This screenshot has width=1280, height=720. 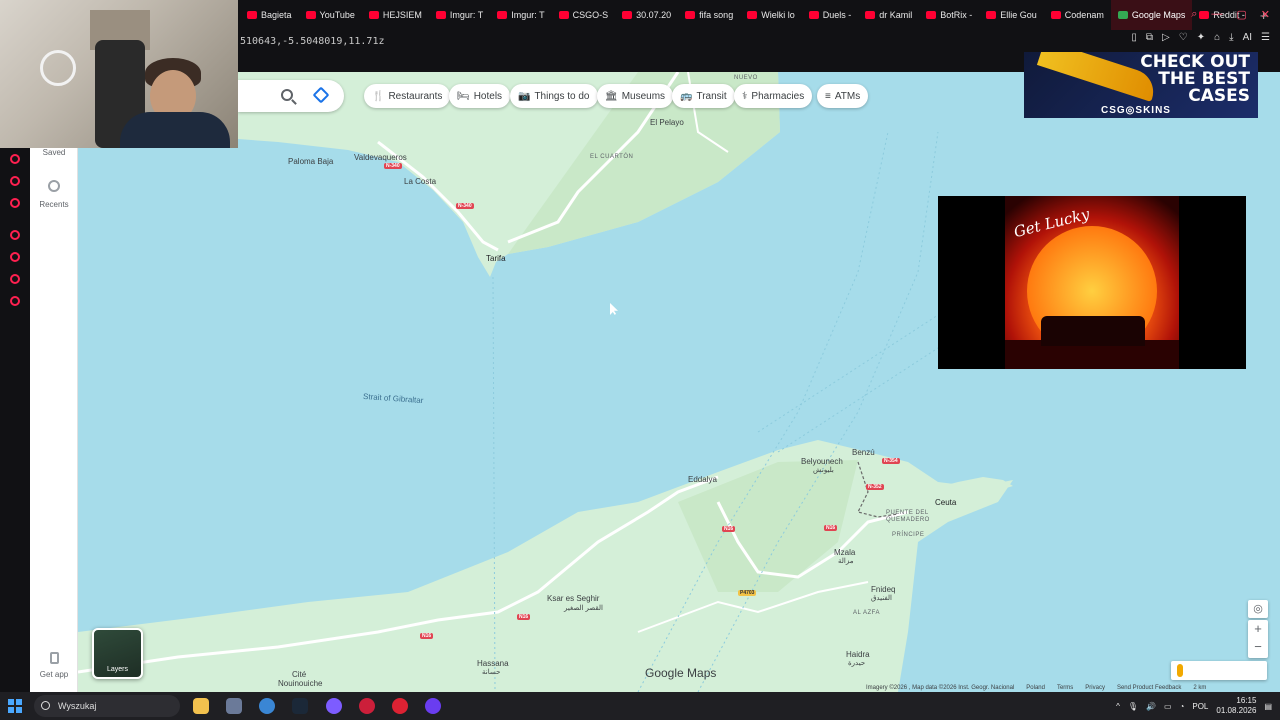 What do you see at coordinates (54, 658) in the screenshot?
I see `phone-icon` at bounding box center [54, 658].